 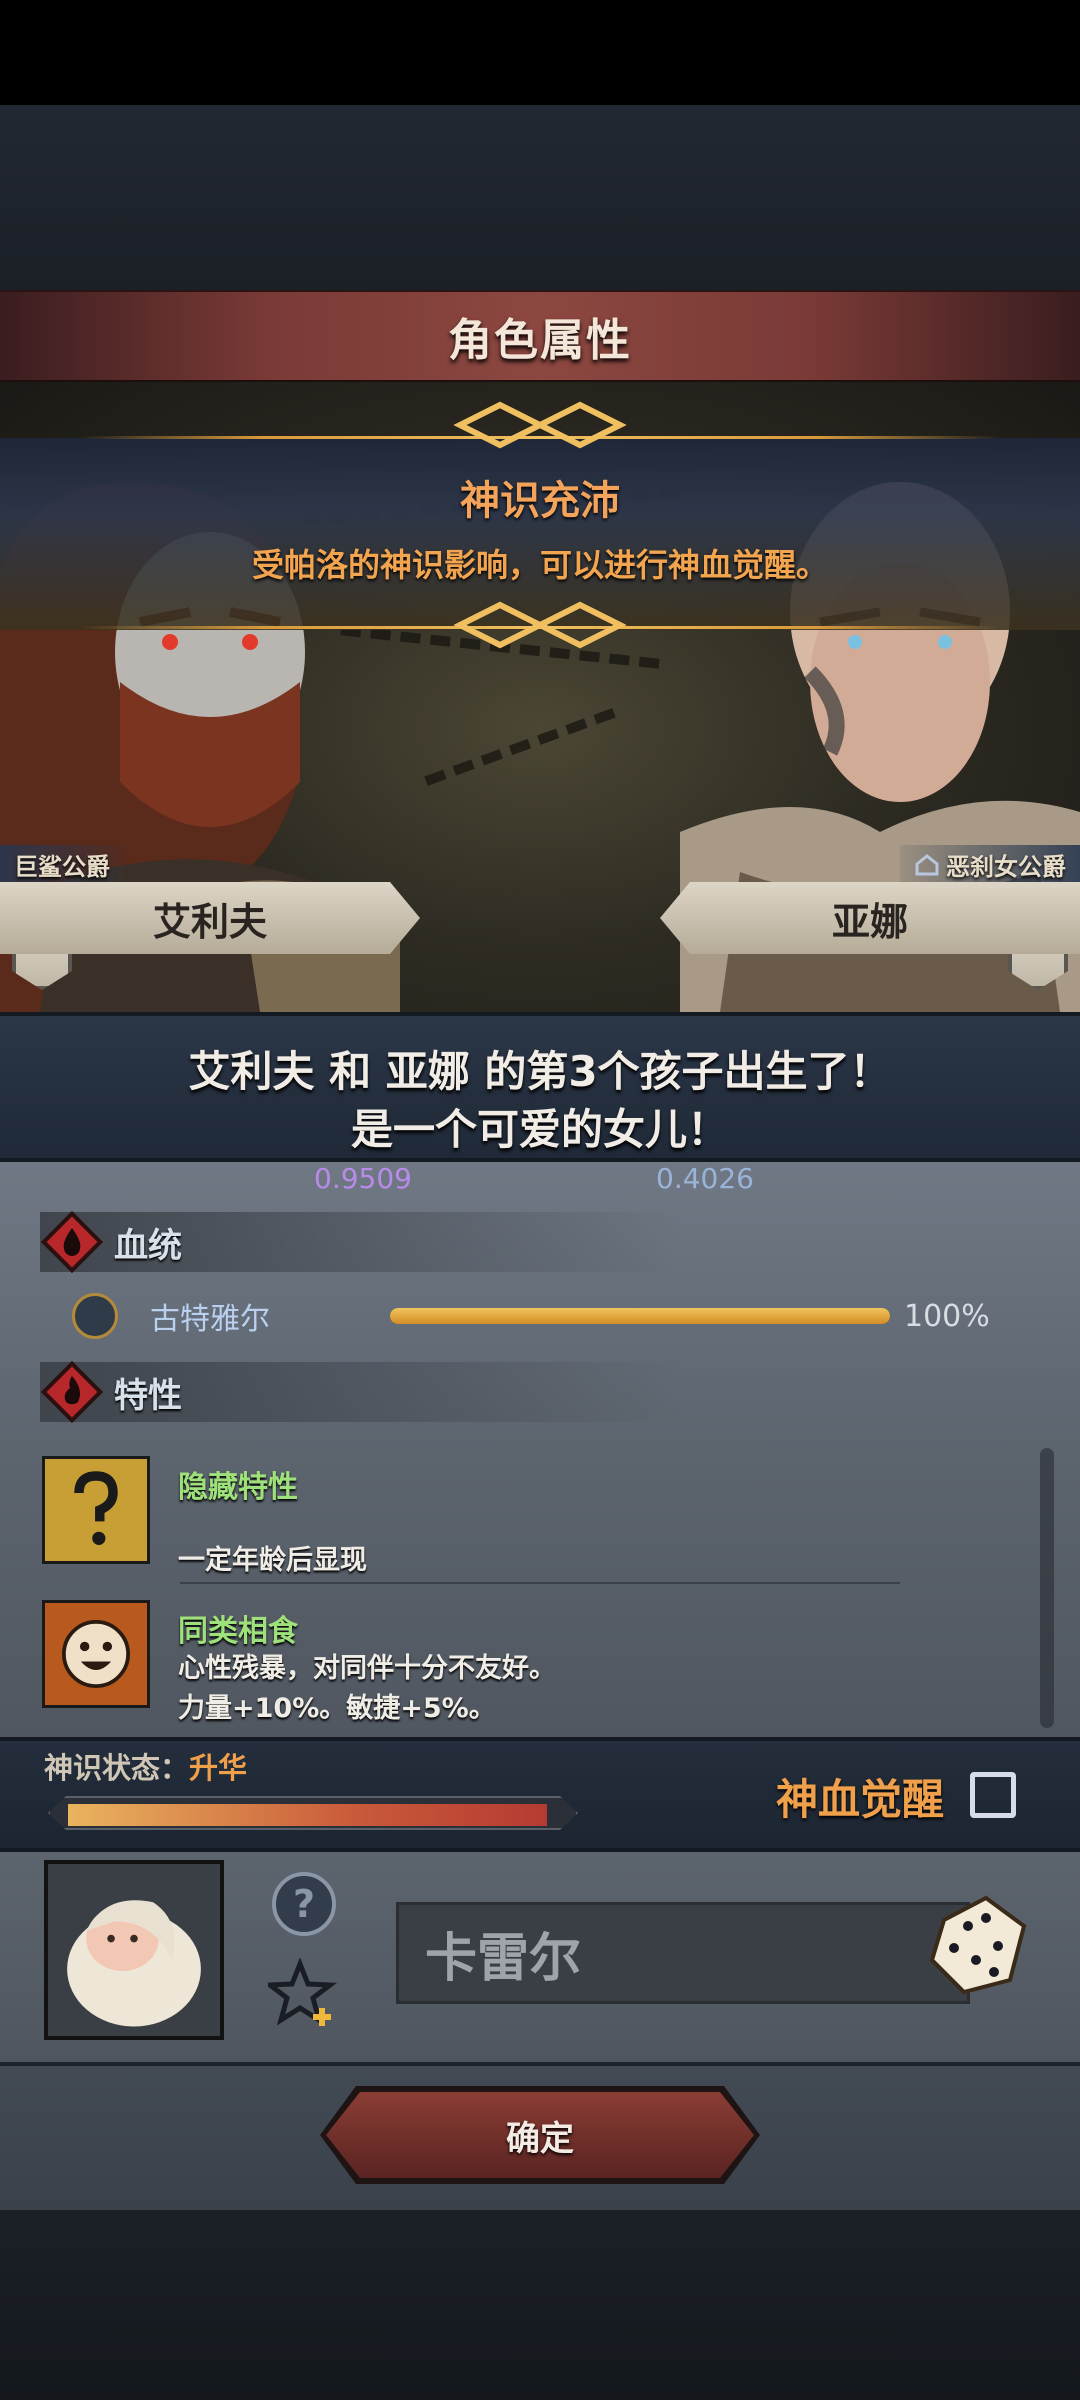 What do you see at coordinates (870, 918) in the screenshot?
I see `mother-name: 亚娜` at bounding box center [870, 918].